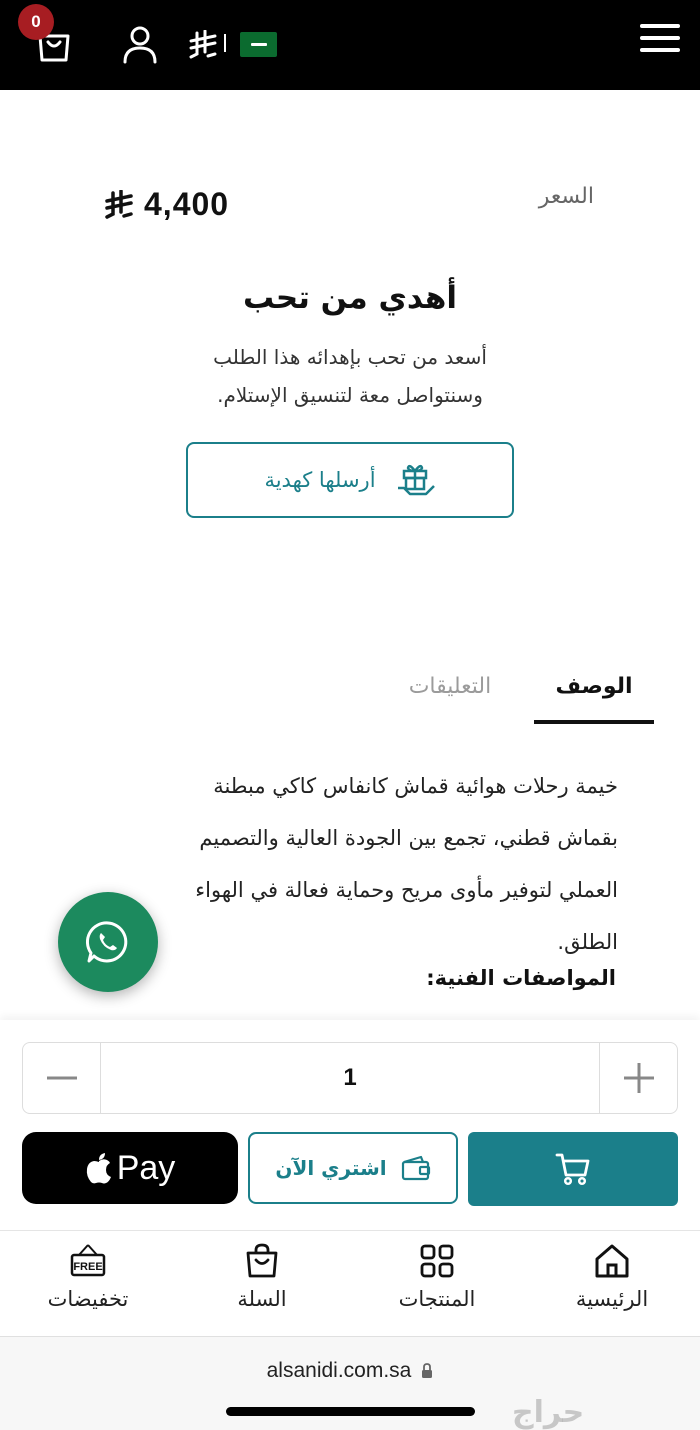 The image size is (700, 1430). What do you see at coordinates (331, 1168) in the screenshot?
I see `buy-now-label: اشتري الآن` at bounding box center [331, 1168].